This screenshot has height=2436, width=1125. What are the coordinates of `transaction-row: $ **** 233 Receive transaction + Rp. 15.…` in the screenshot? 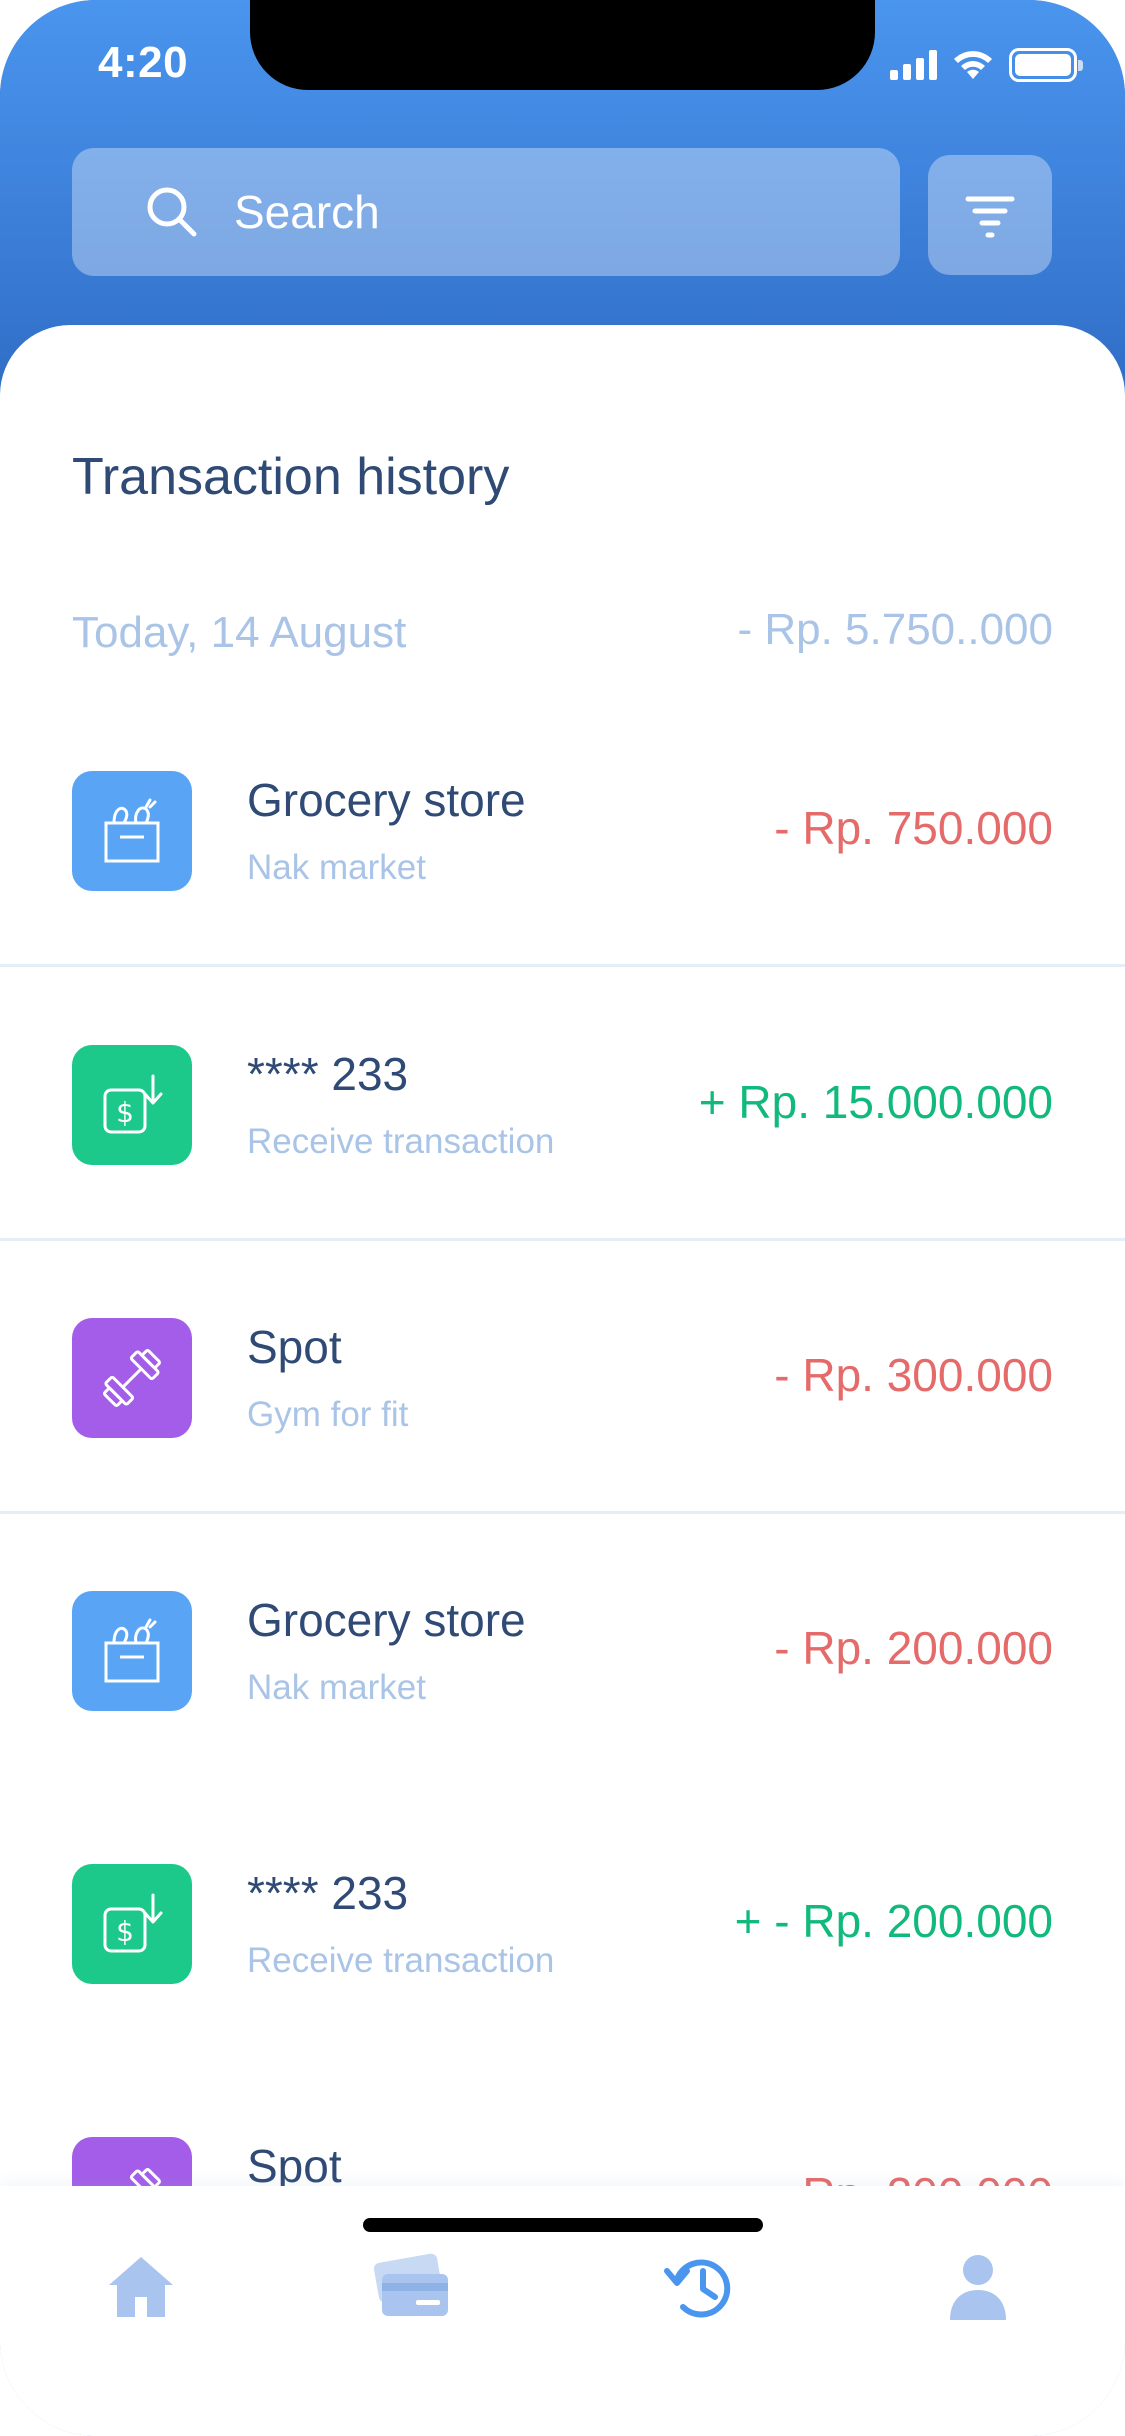 It's located at (562, 1105).